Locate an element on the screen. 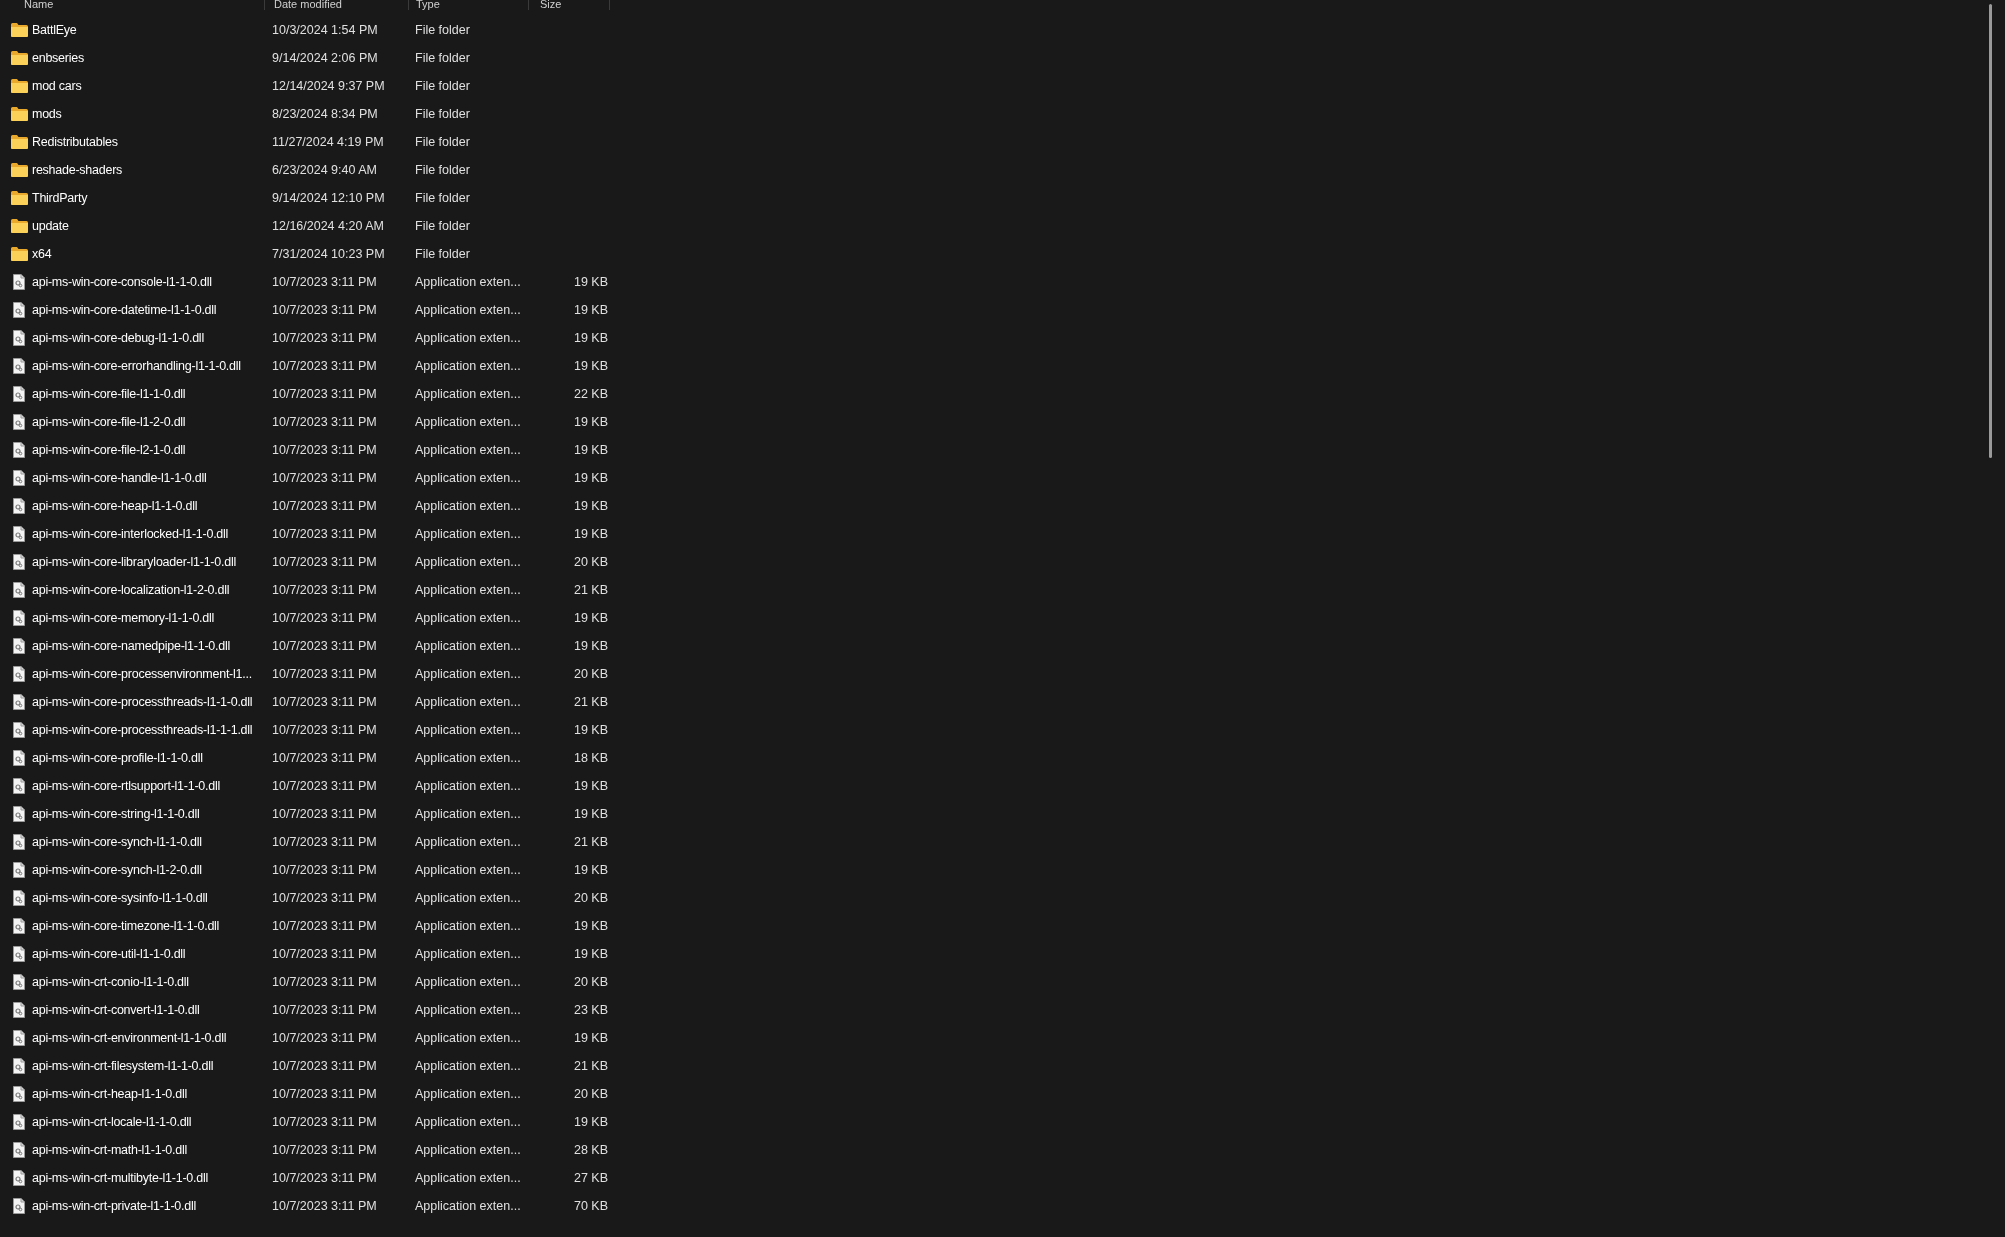 This screenshot has height=1237, width=2005. file-name: api-ms-win-core-file-l2-1-0.dll is located at coordinates (109, 450).